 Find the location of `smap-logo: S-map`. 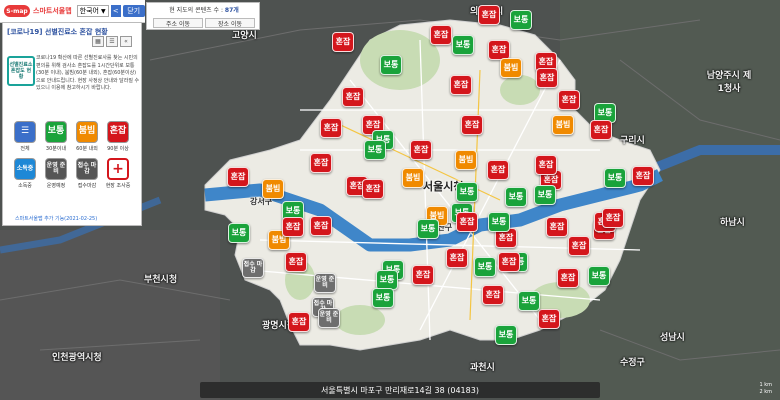

smap-logo: S-map is located at coordinates (17, 11).